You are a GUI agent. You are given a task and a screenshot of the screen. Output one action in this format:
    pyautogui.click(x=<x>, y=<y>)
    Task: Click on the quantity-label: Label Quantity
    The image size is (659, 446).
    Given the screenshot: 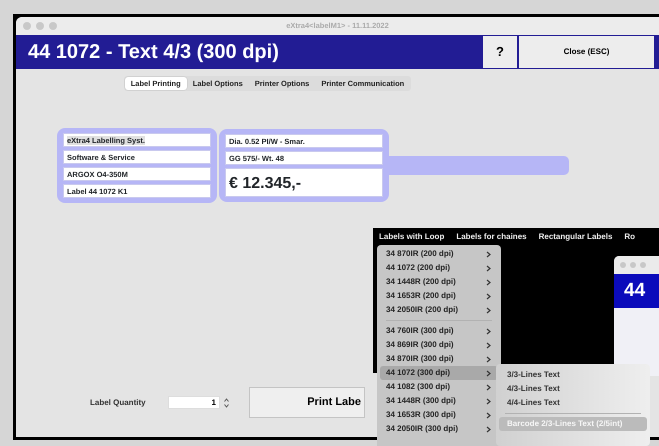 What is the action you would take?
    pyautogui.click(x=118, y=402)
    